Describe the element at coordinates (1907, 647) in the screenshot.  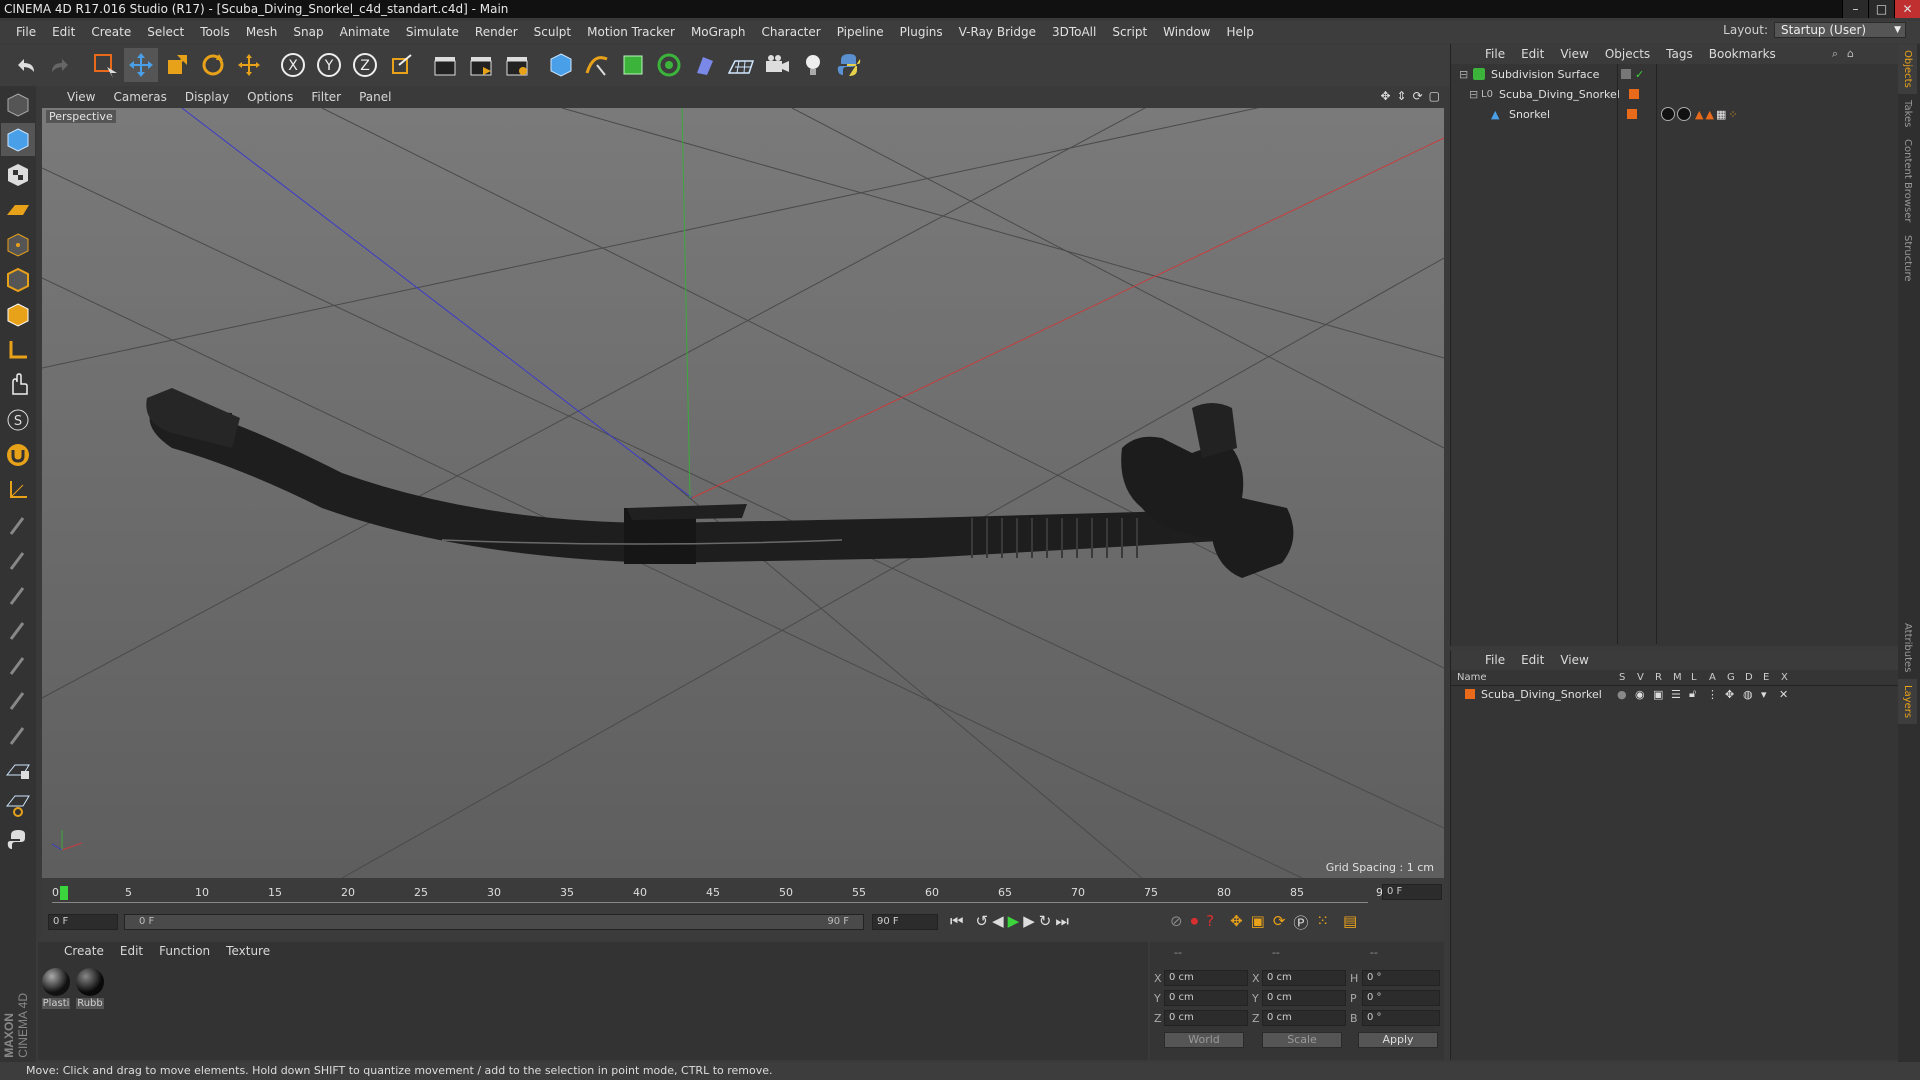
I see `tab-attributes: Attributes` at that location.